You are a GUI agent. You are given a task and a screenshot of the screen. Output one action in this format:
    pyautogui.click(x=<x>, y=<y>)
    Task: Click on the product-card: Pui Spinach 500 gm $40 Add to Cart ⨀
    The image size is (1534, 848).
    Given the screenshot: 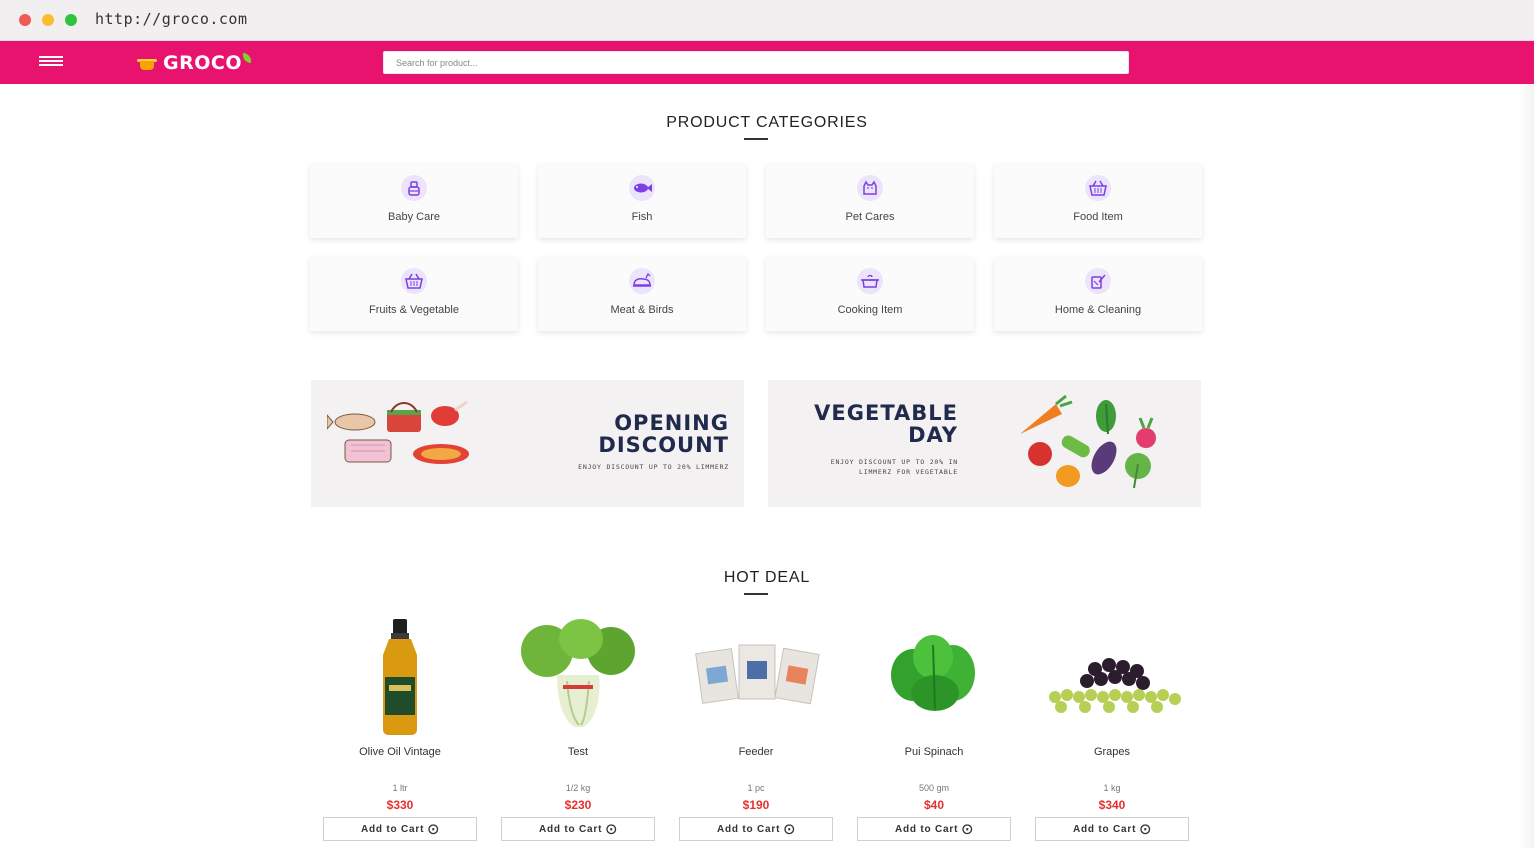 What is the action you would take?
    pyautogui.click(x=934, y=730)
    